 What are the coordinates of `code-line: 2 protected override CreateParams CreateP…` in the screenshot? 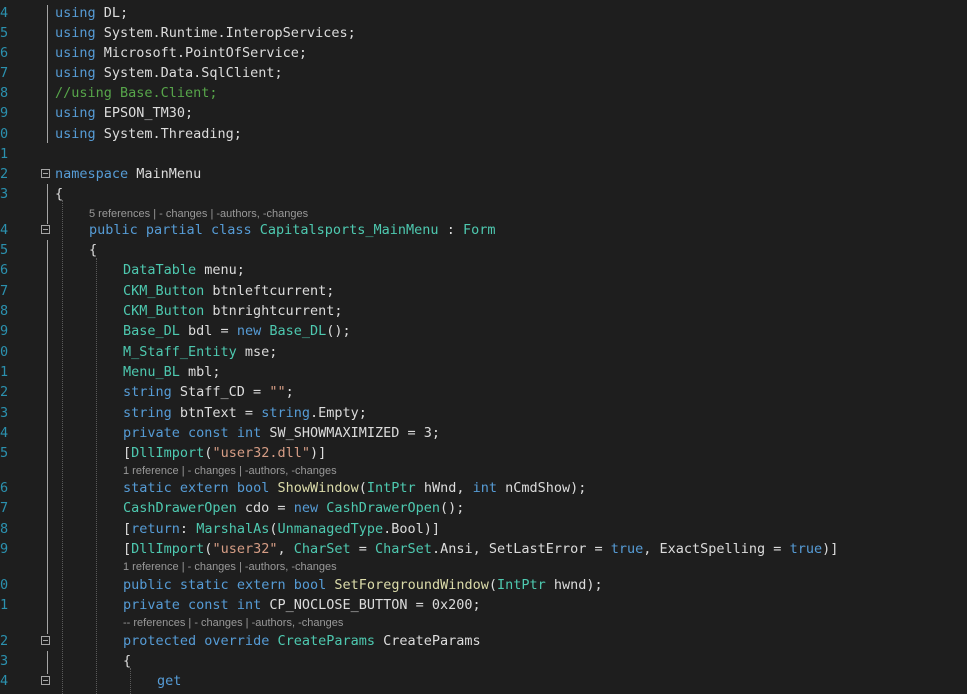 It's located at (483, 641).